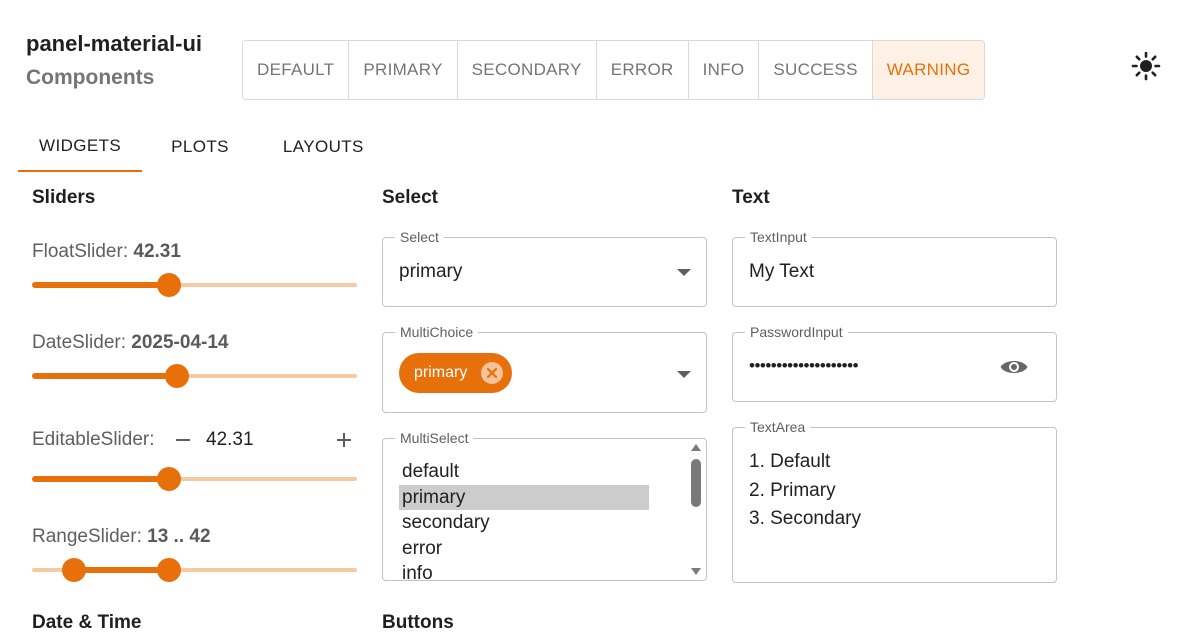 Image resolution: width=1204 pixels, height=634 pixels. Describe the element at coordinates (928, 70) in the screenshot. I see `color-button-warning: WARNING` at that location.